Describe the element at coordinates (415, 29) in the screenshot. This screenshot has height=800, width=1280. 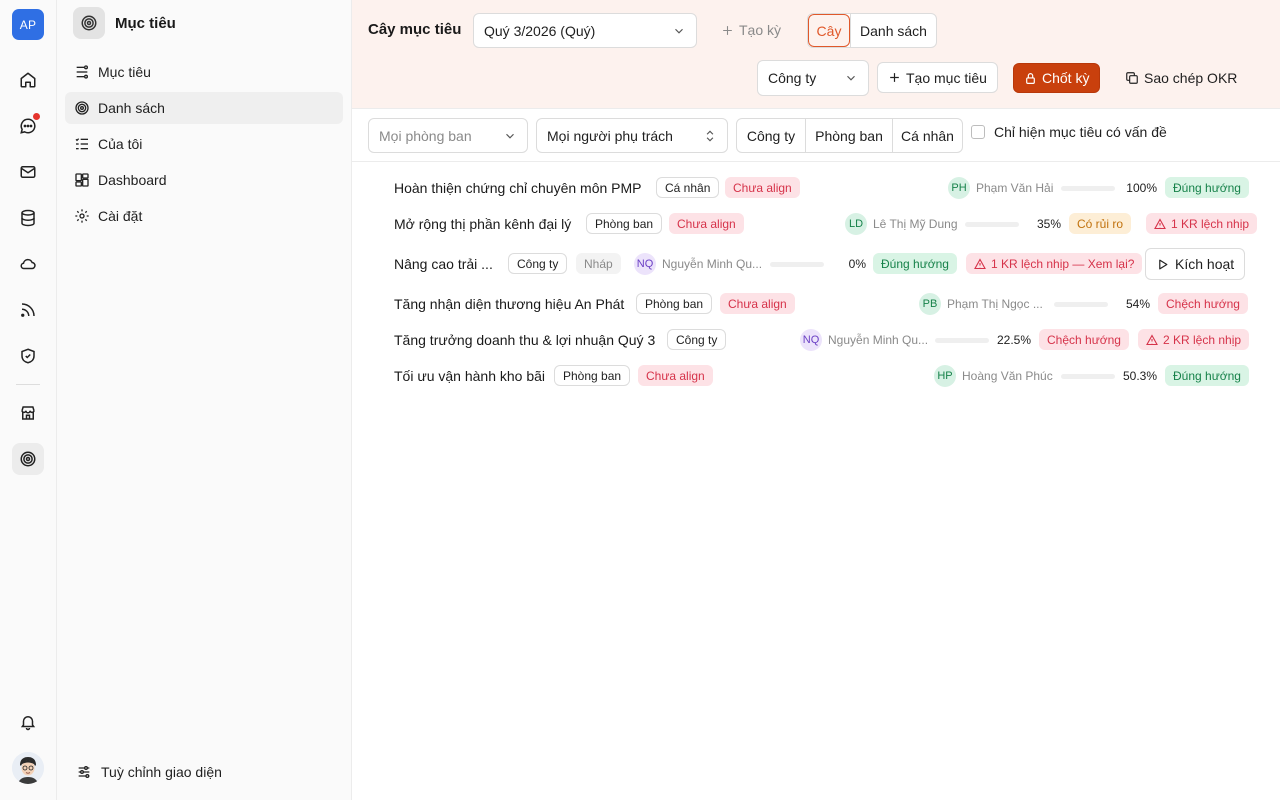
I see `page-title: Cây mục tiêu` at that location.